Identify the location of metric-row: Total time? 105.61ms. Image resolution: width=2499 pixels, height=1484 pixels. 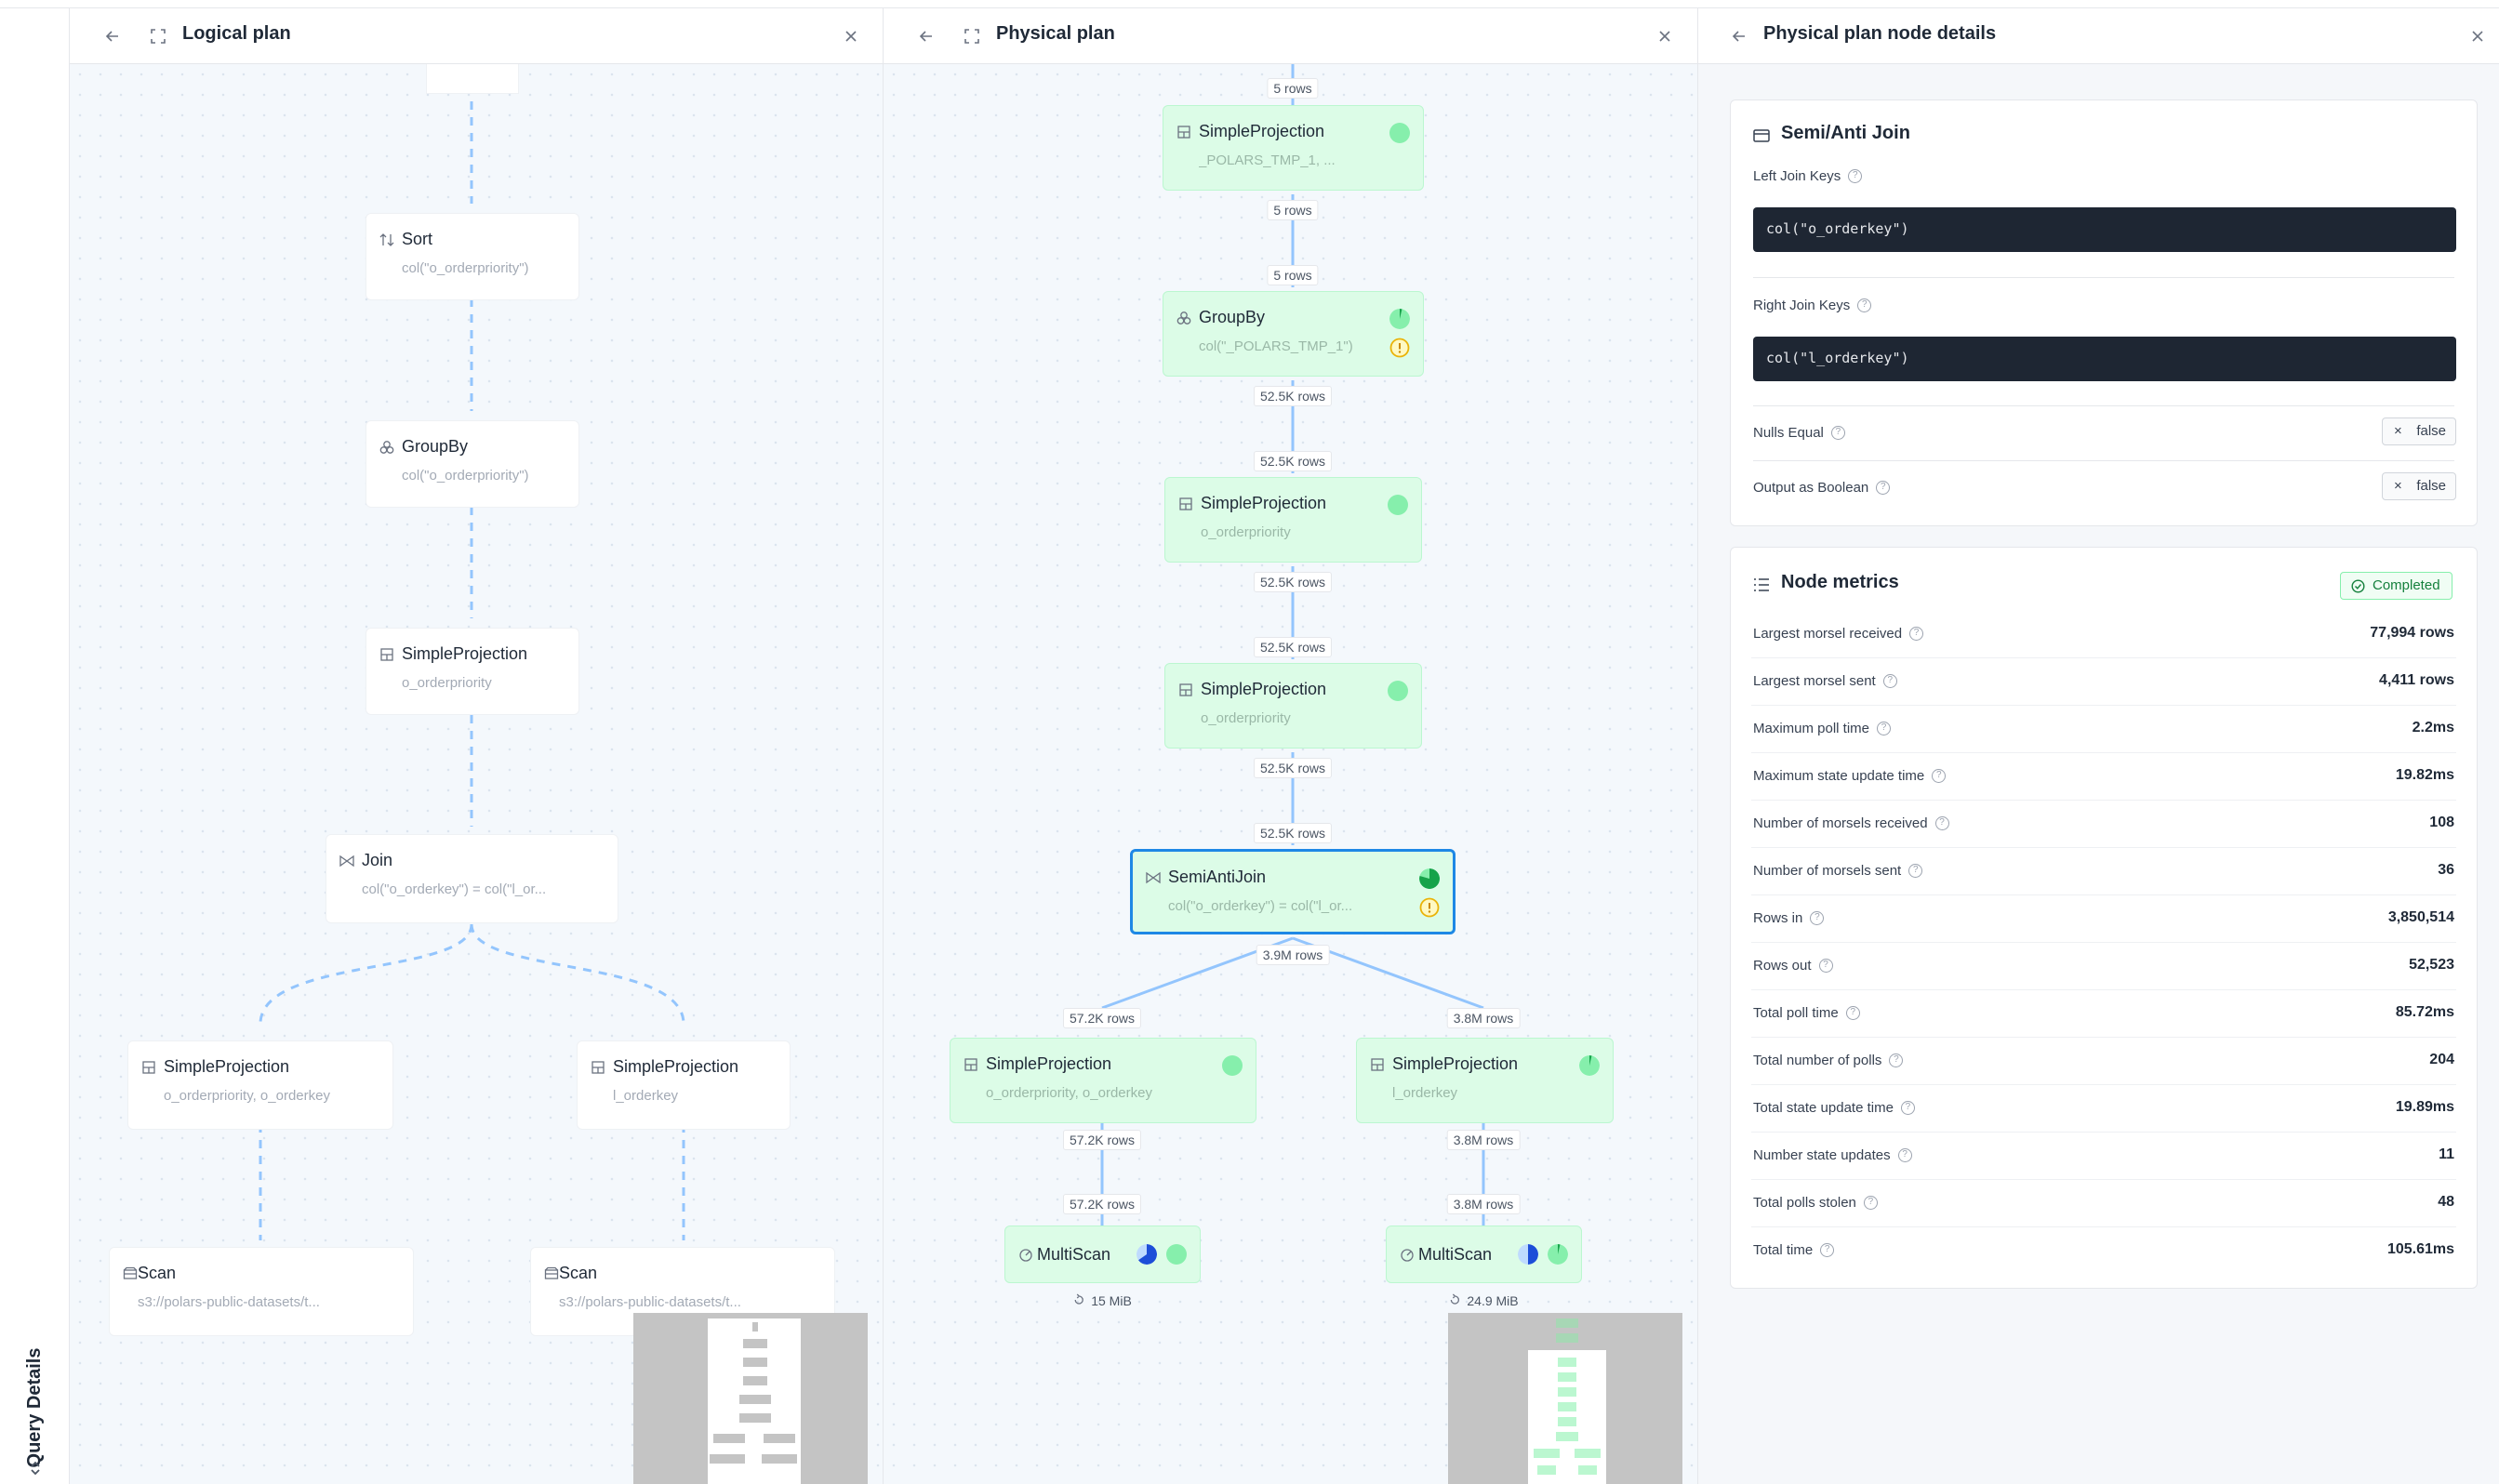
(2103, 1251).